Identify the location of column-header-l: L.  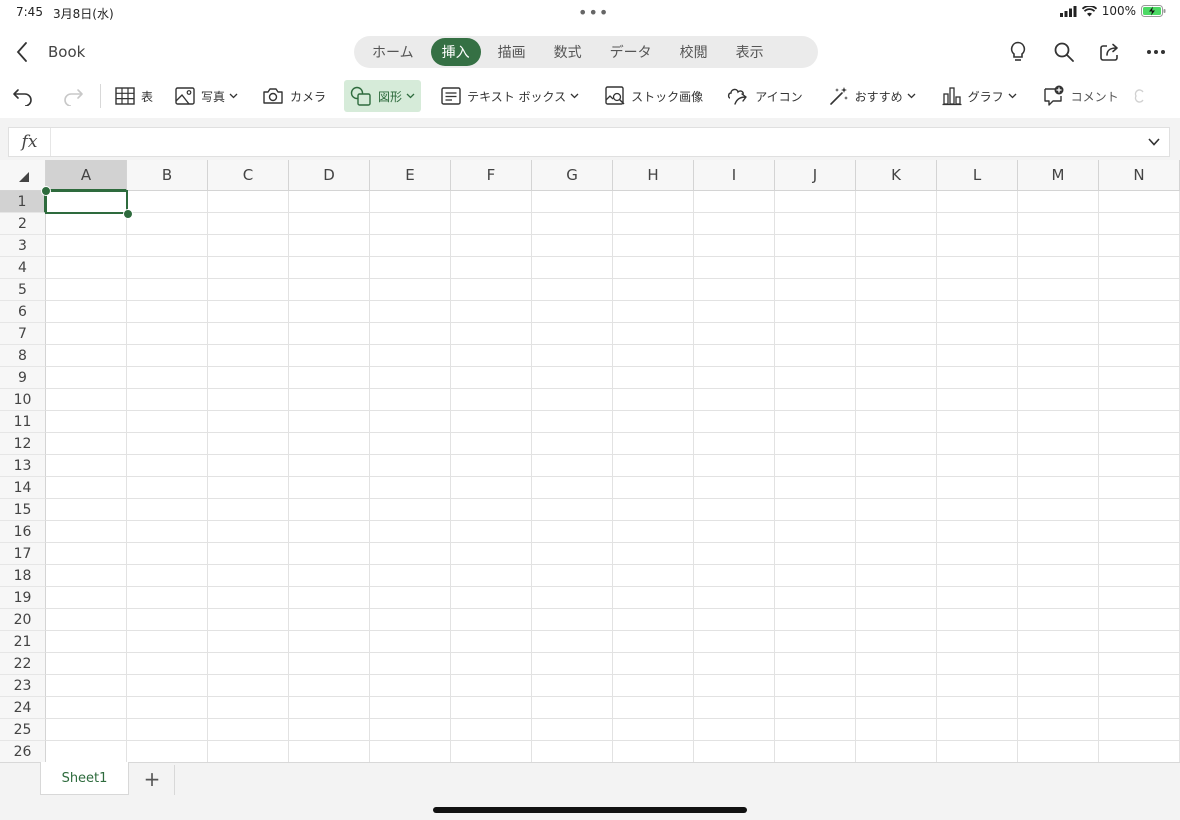
(977, 175).